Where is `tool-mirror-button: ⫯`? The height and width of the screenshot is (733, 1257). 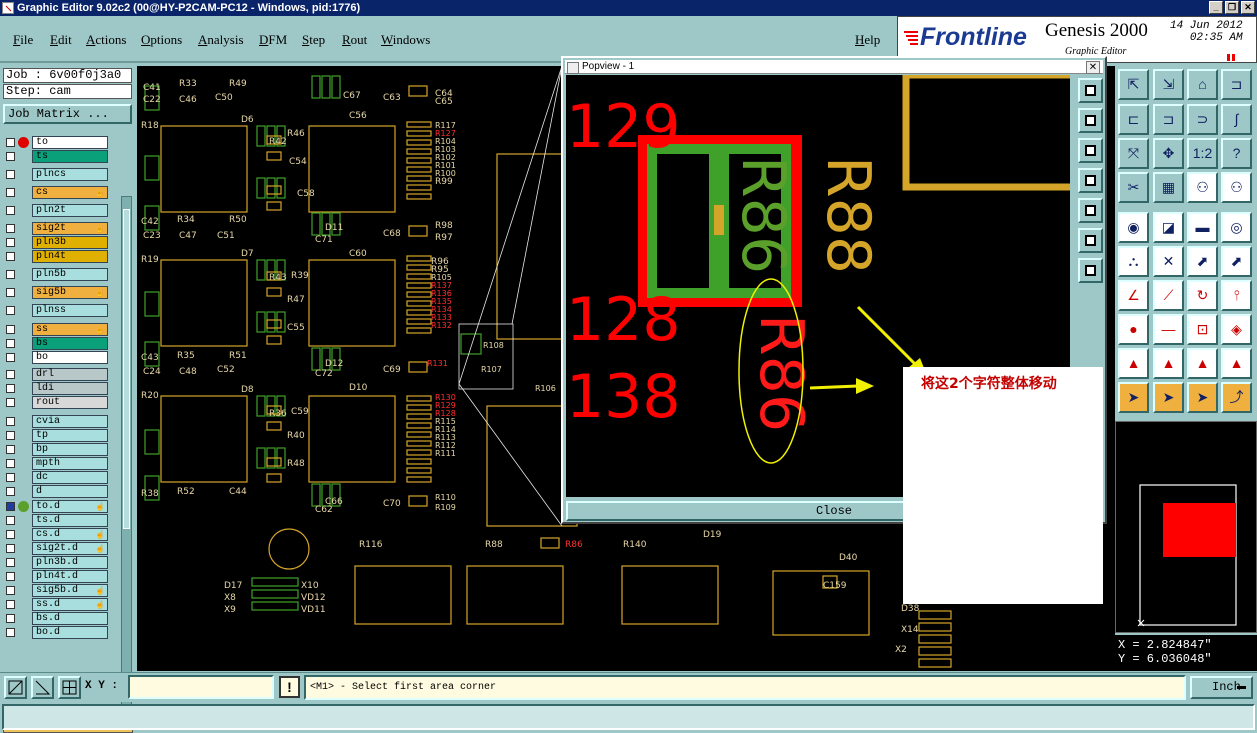
tool-mirror-button: ⫯ is located at coordinates (1236, 295).